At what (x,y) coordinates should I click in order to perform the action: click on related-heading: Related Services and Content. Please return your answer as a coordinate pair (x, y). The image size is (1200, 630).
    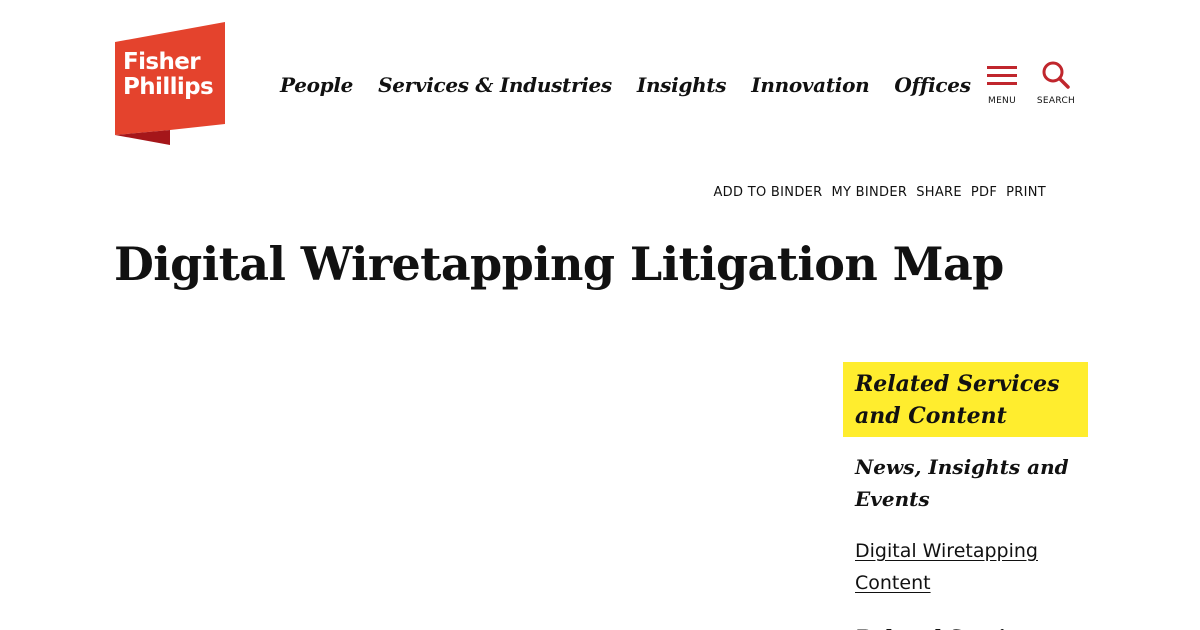
    Looking at the image, I should click on (965, 399).